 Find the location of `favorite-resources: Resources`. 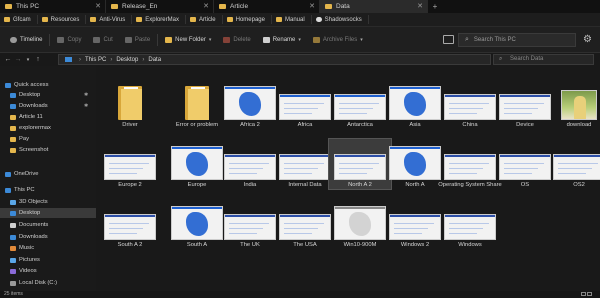

favorite-resources: Resources is located at coordinates (62, 19).